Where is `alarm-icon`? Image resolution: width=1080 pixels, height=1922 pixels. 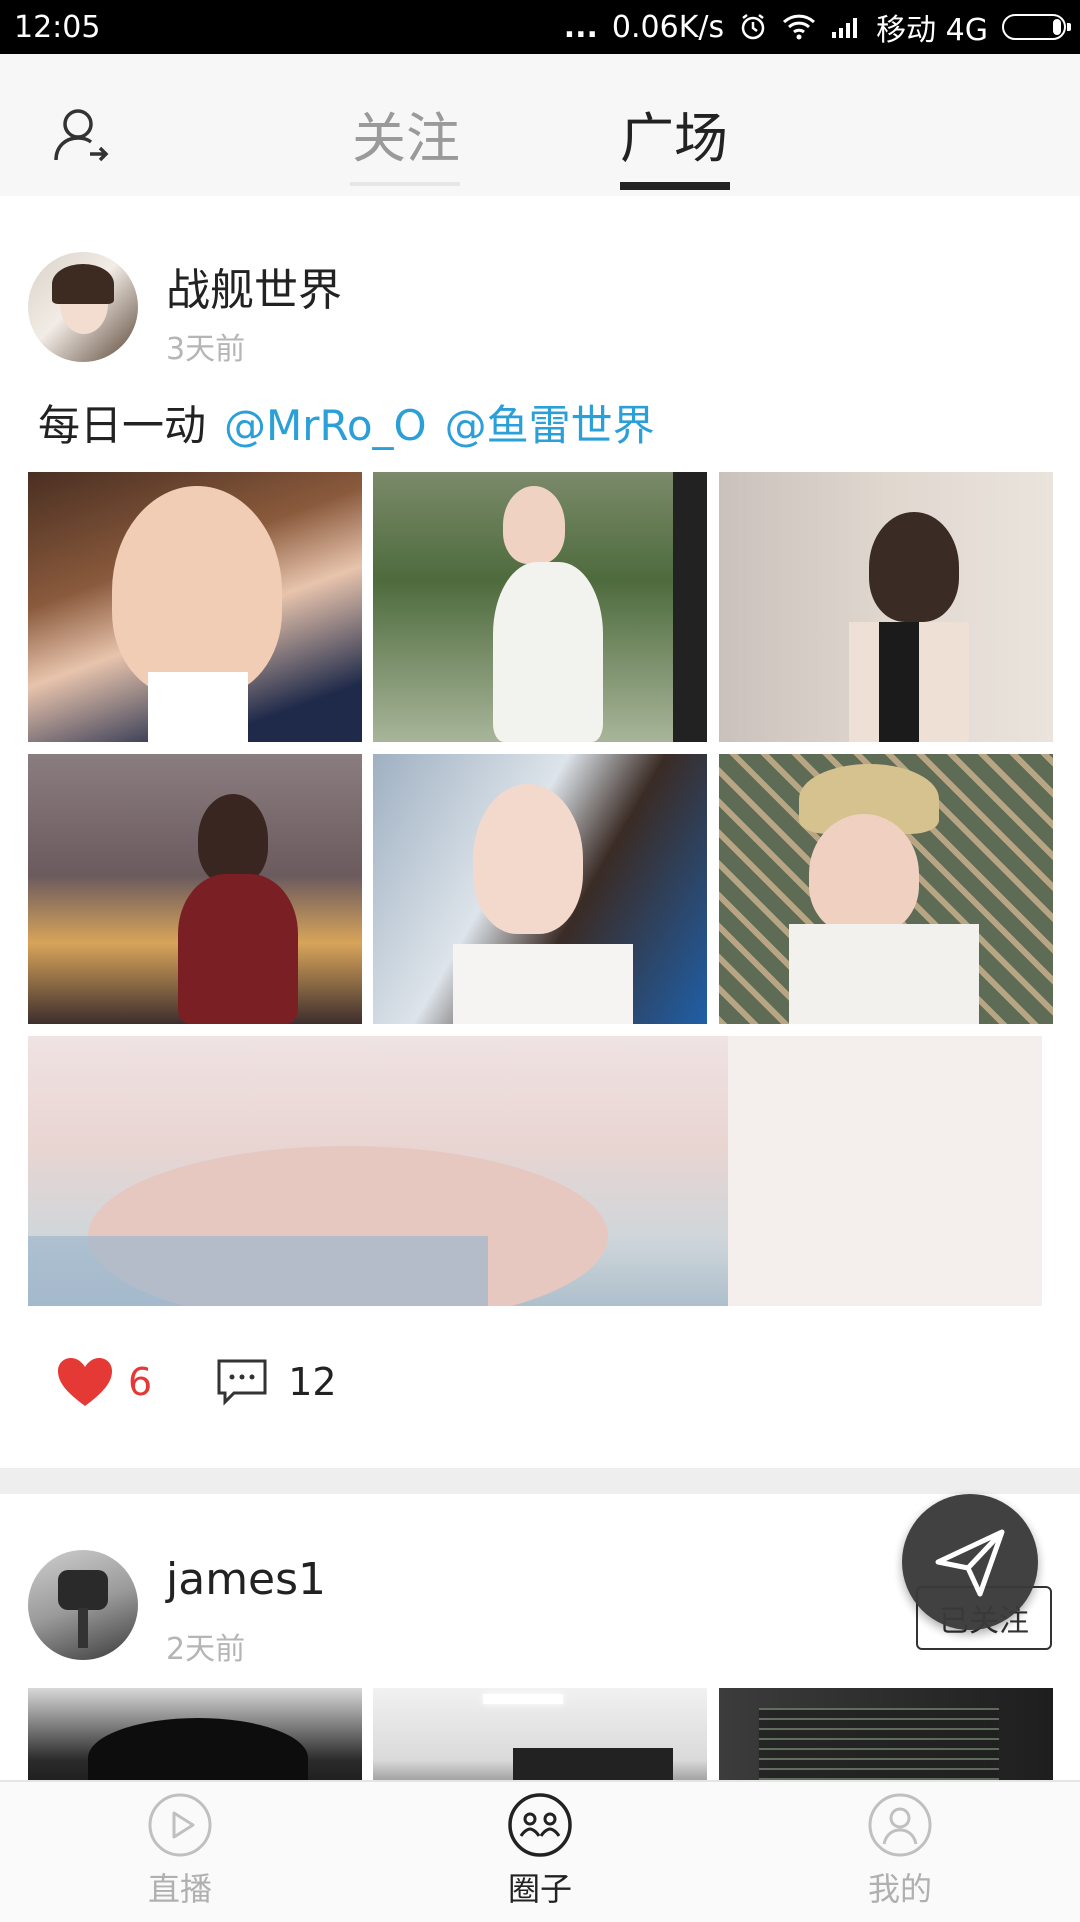
alarm-icon is located at coordinates (753, 27).